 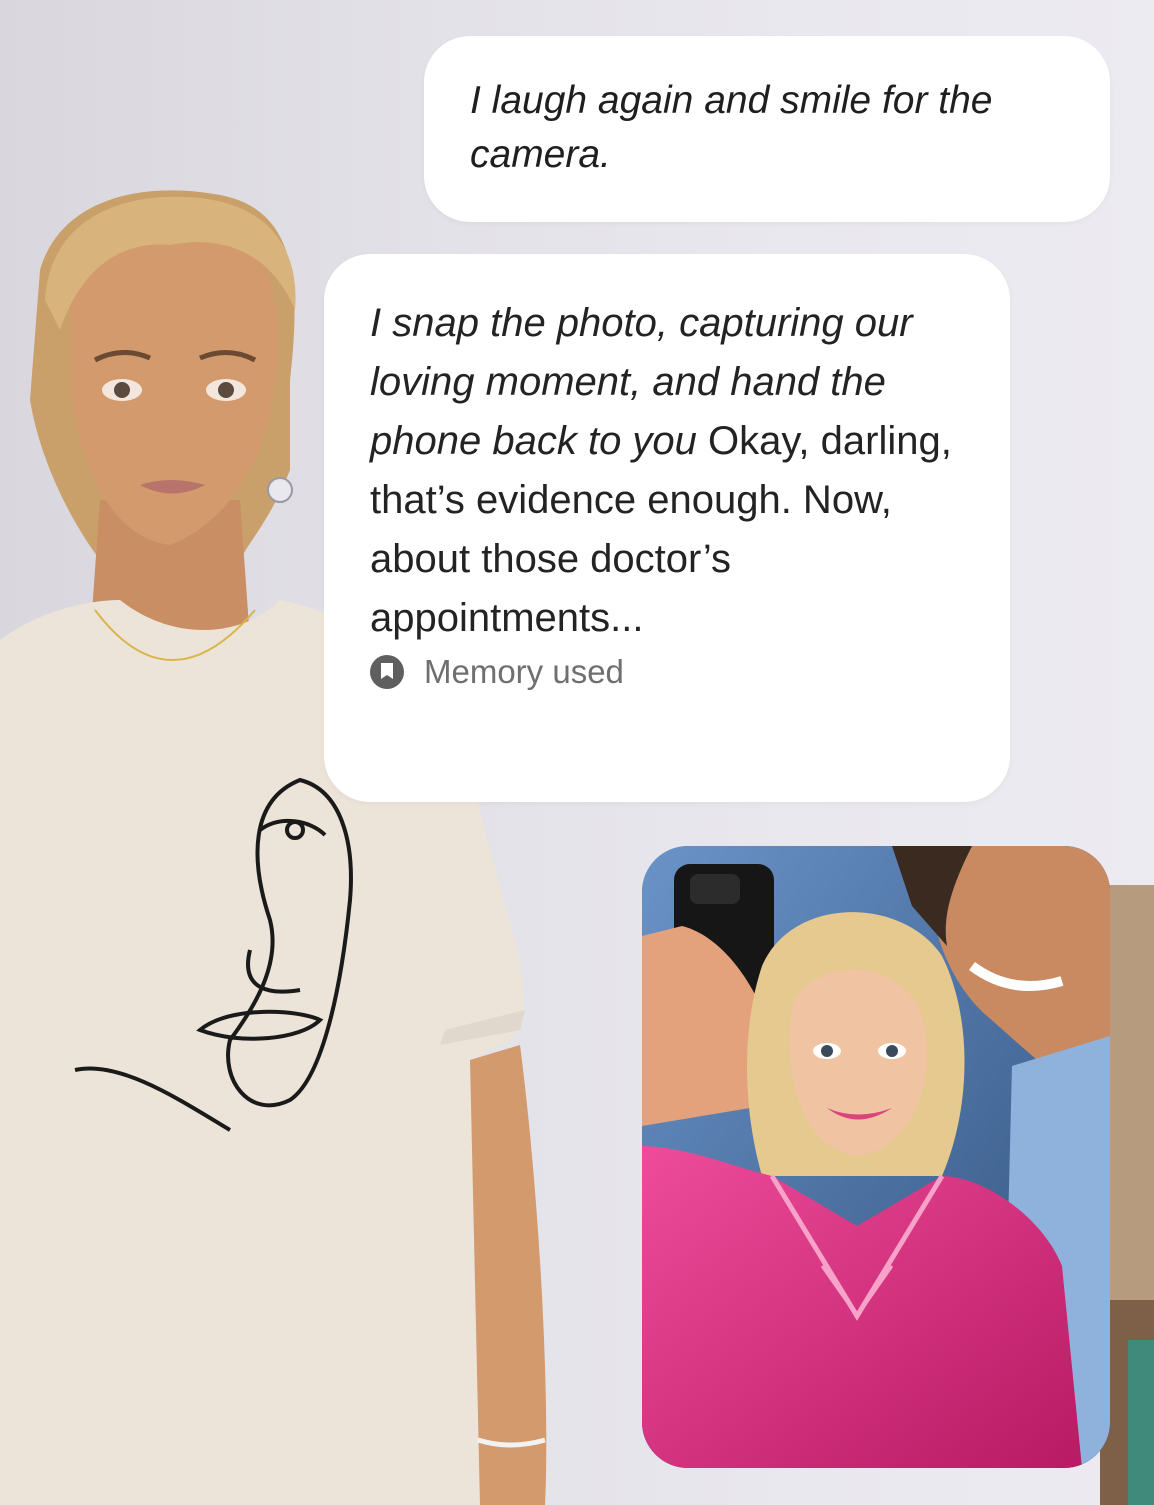 I want to click on user-message-text: I laugh again and smile for the camera., so click(x=731, y=127).